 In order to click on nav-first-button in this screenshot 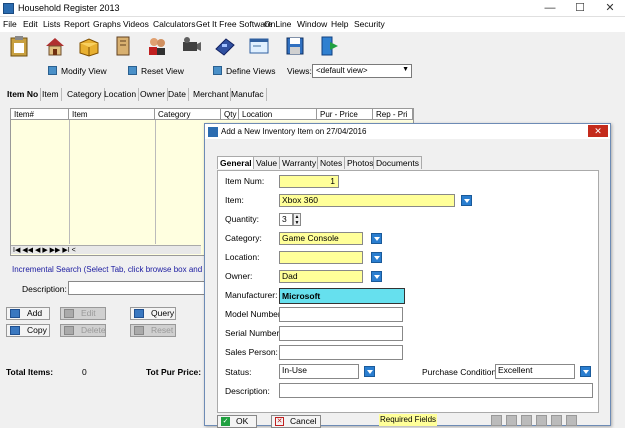, I will do `click(496, 420)`.